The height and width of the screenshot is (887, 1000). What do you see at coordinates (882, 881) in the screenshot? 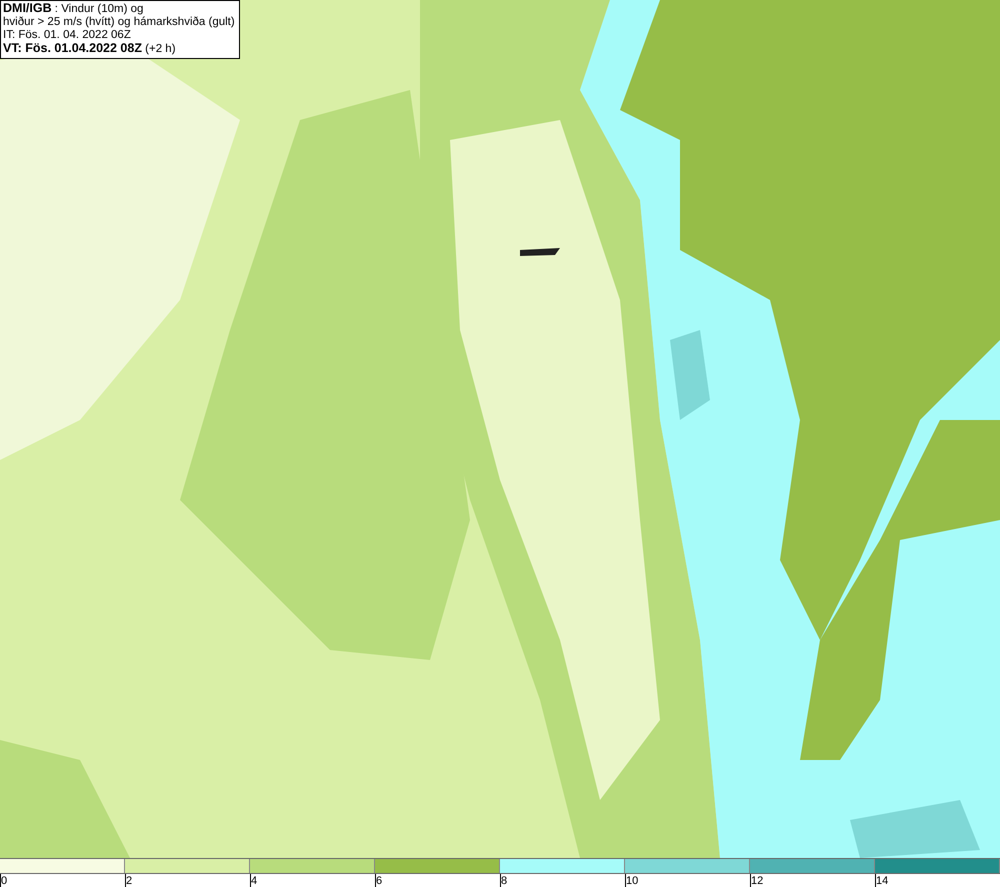
I see `scale-label: 14` at bounding box center [882, 881].